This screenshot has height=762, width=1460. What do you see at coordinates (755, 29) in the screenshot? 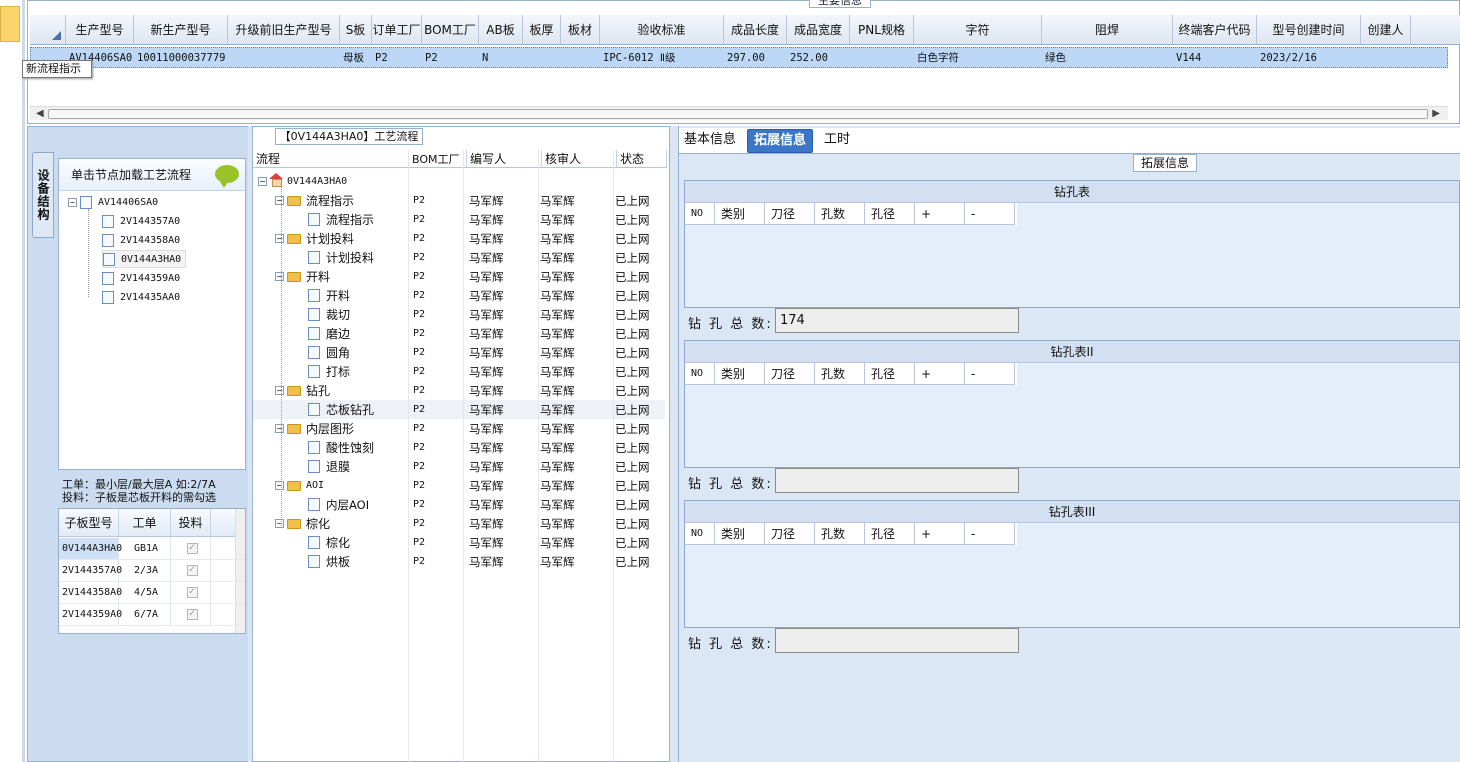
I see `column-header: 成品长度` at bounding box center [755, 29].